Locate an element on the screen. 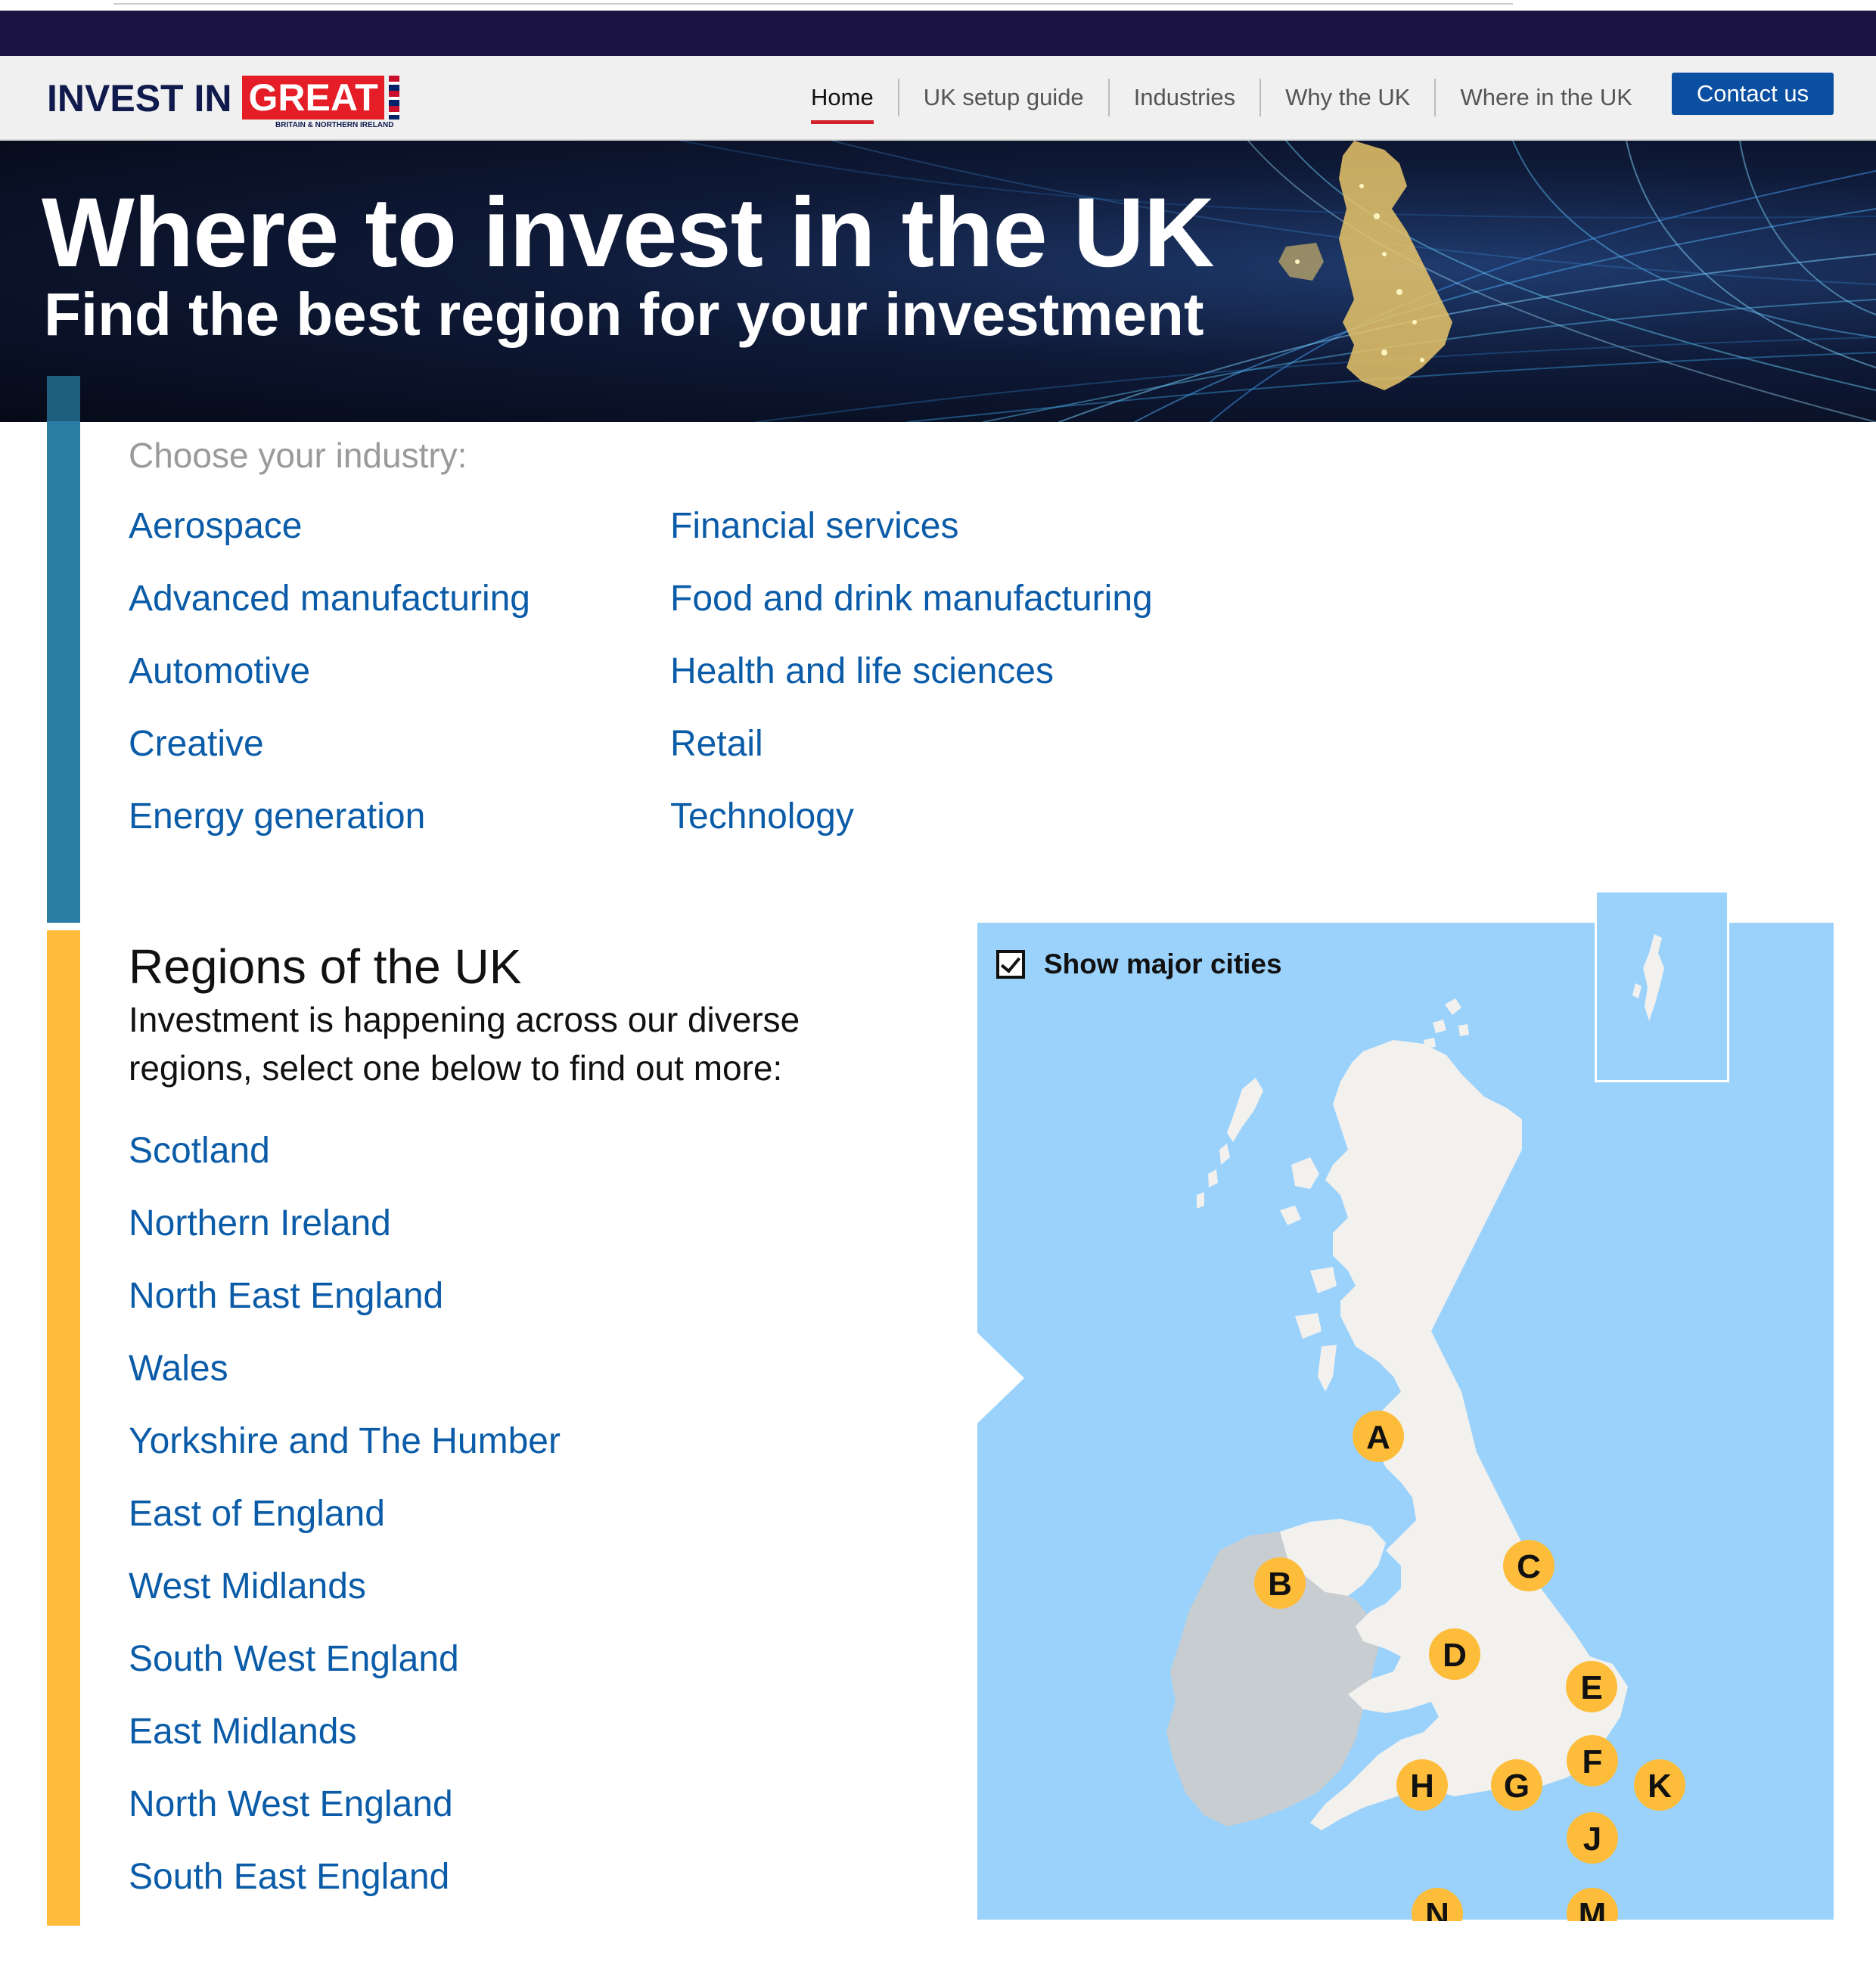  region-link-northern-ireland: Northern Ireland is located at coordinates (345, 1236).